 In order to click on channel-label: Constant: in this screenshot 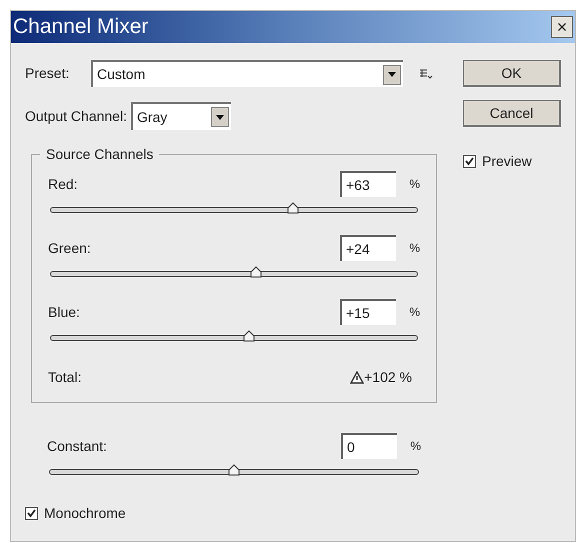, I will do `click(77, 446)`.